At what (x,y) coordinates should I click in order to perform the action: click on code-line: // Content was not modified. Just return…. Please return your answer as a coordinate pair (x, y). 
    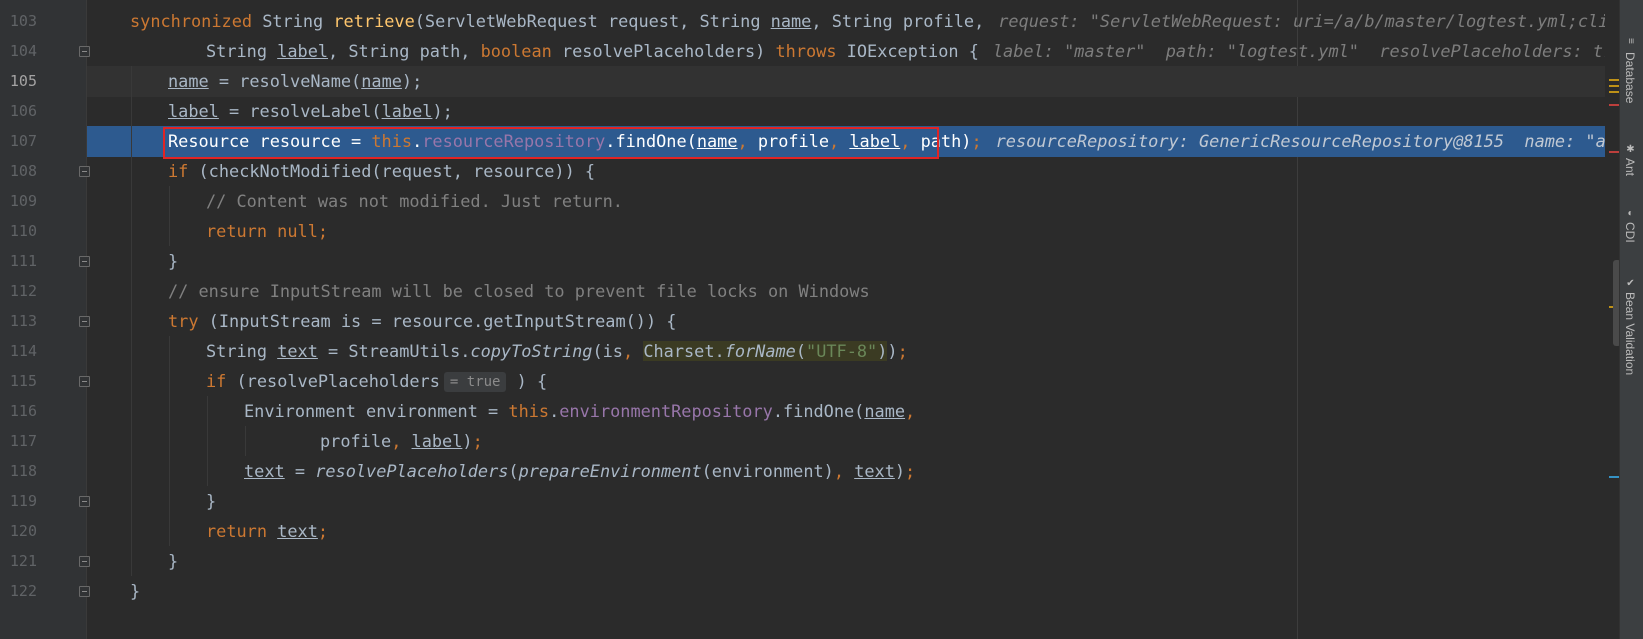
    Looking at the image, I should click on (846, 201).